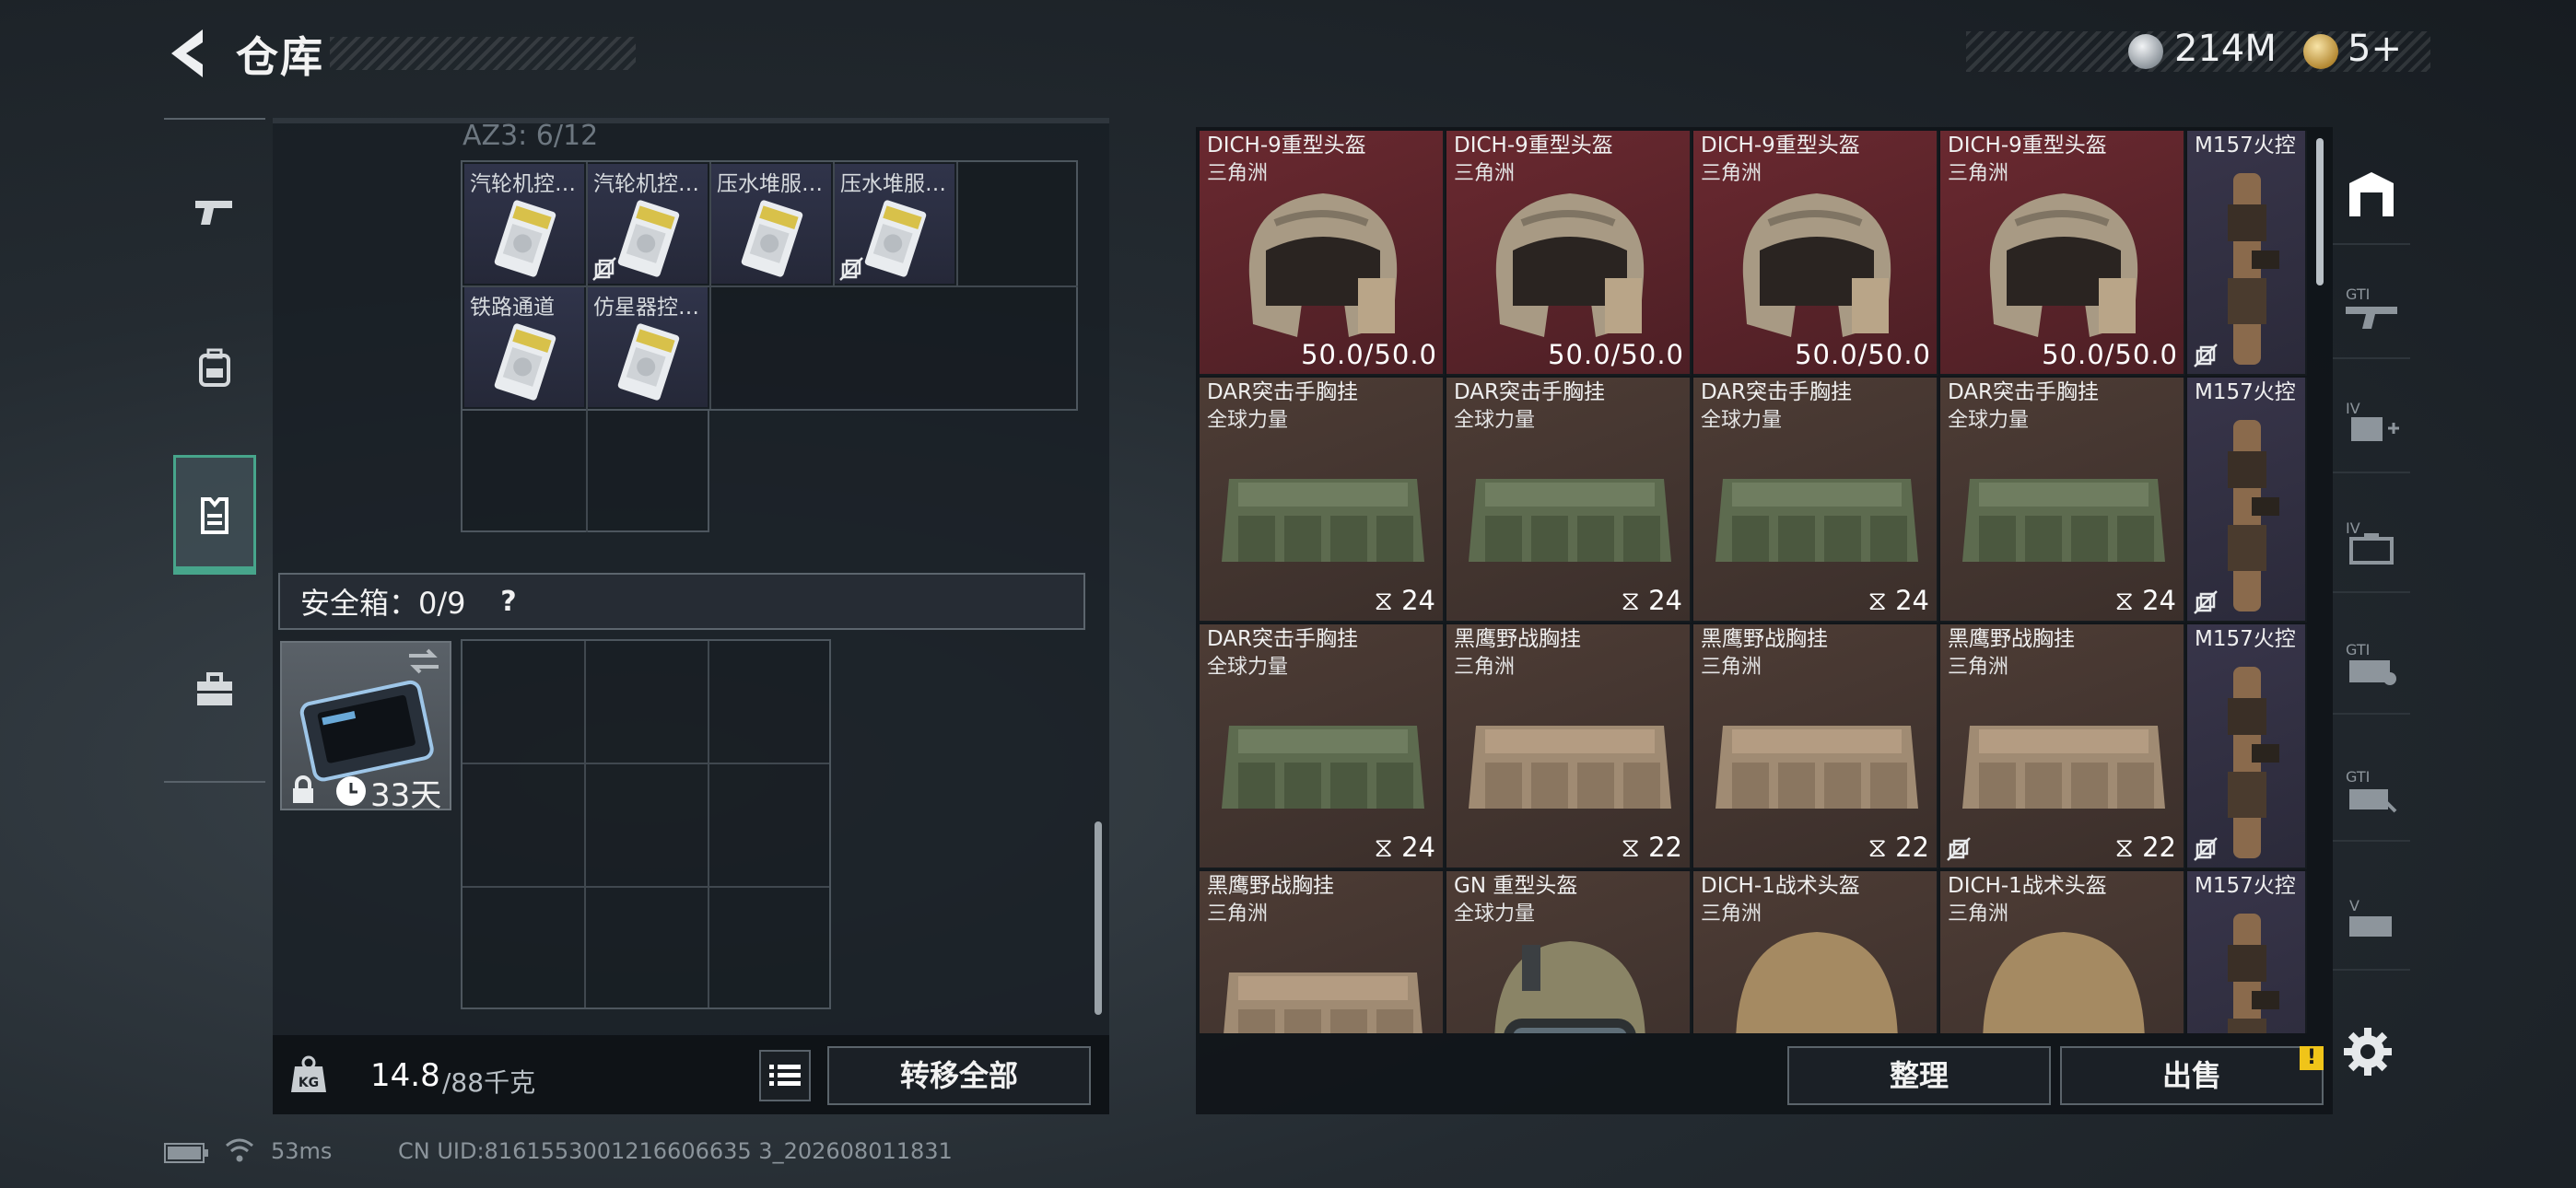 The image size is (2576, 1188). What do you see at coordinates (2371, 792) in the screenshot?
I see `right-rail-gti-hand: GTI` at bounding box center [2371, 792].